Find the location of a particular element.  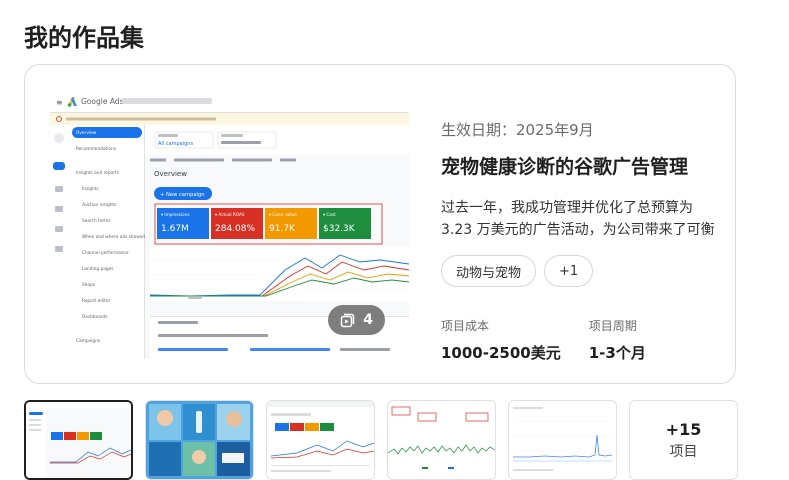

stat-duration: 项目周期 1-3个月 is located at coordinates (617, 340).